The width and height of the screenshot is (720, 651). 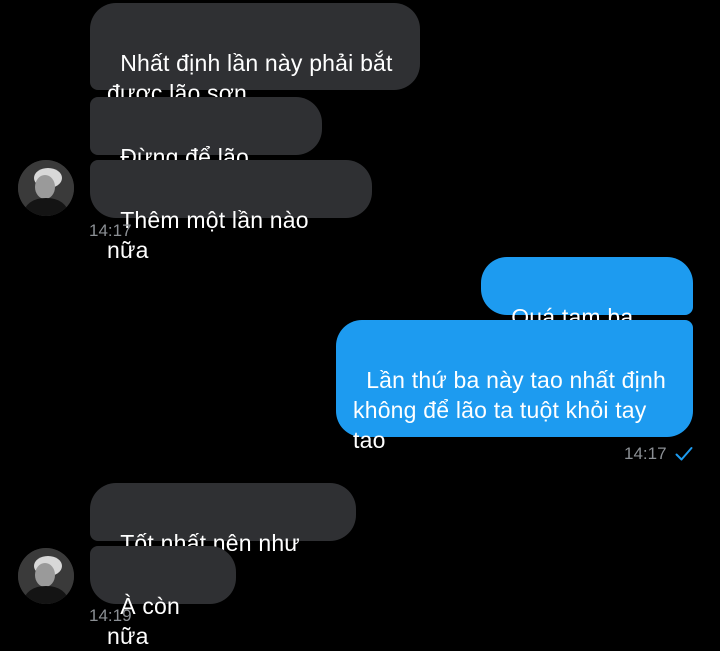 What do you see at coordinates (110, 615) in the screenshot?
I see `timestamp: 14:19` at bounding box center [110, 615].